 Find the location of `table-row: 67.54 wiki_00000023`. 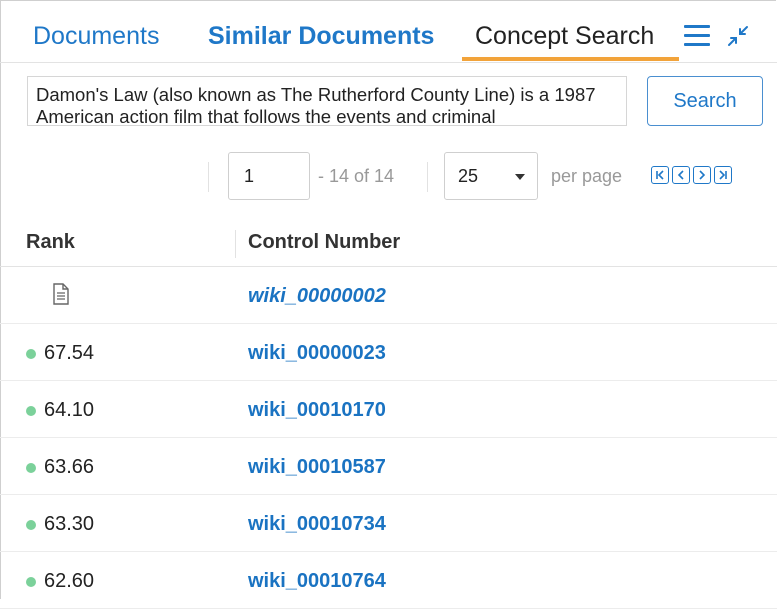

table-row: 67.54 wiki_00000023 is located at coordinates (388, 352).